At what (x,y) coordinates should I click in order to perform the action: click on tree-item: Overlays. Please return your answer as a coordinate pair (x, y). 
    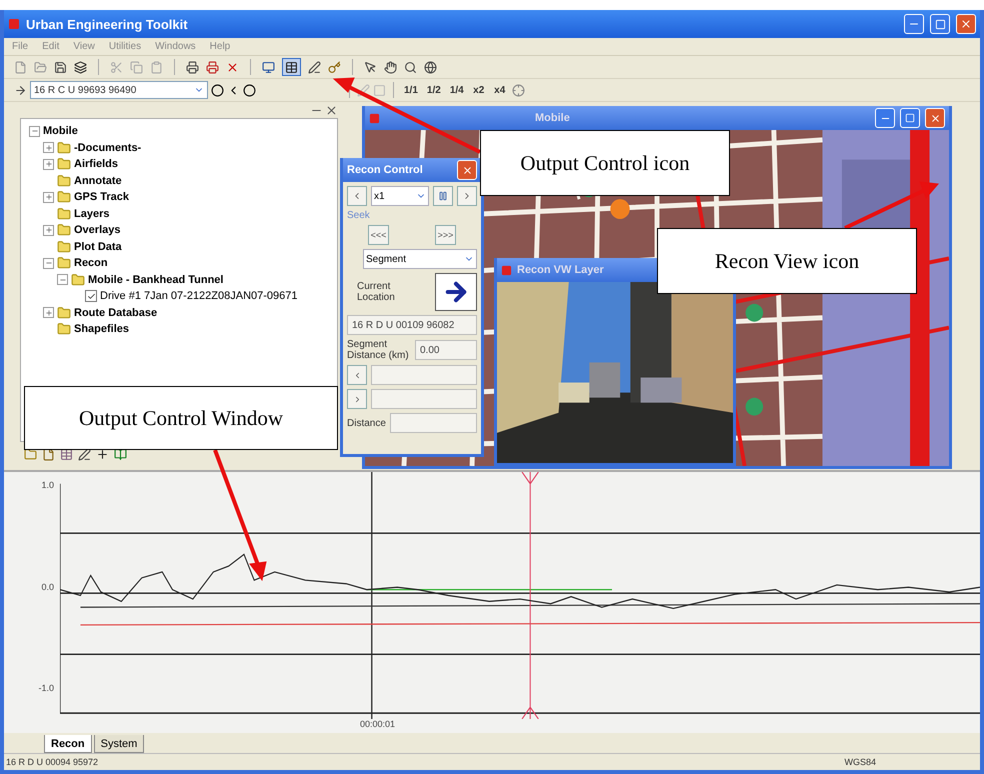
    Looking at the image, I should click on (97, 230).